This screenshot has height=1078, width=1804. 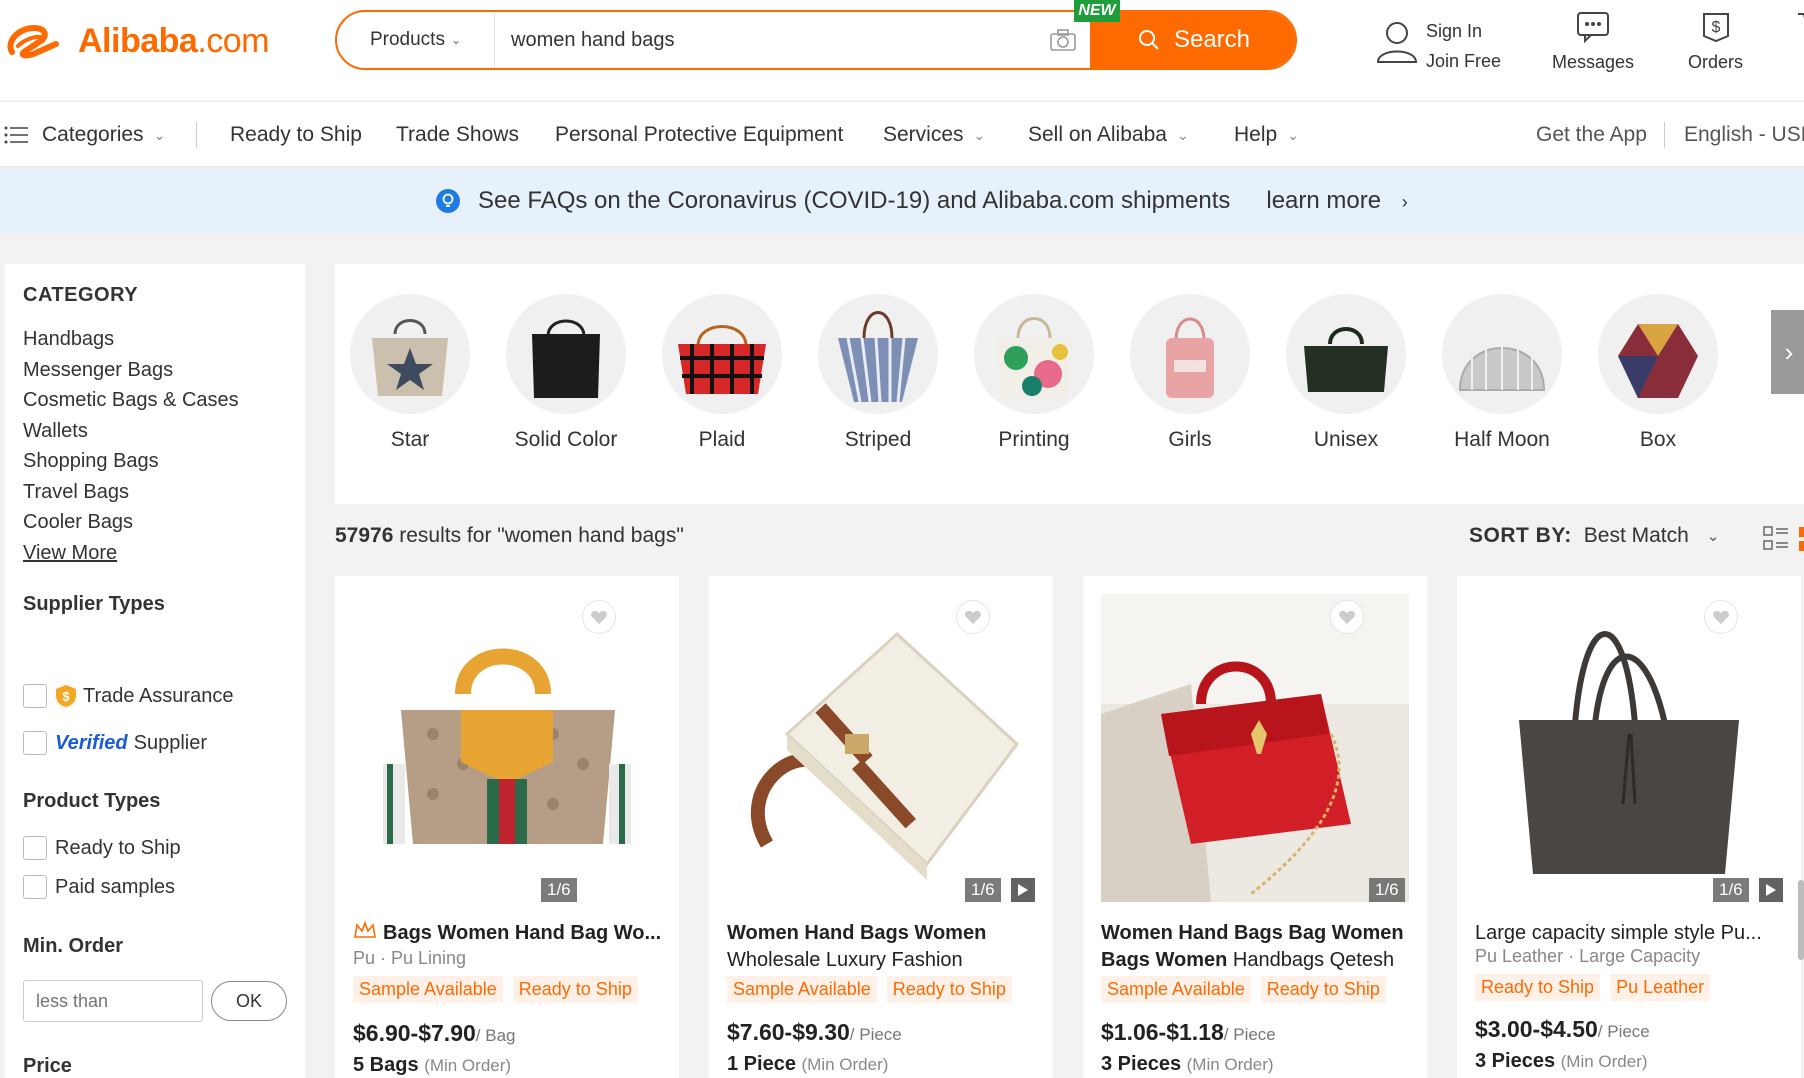 What do you see at coordinates (538, 535) in the screenshot?
I see `results-query: results for "women hand bags"` at bounding box center [538, 535].